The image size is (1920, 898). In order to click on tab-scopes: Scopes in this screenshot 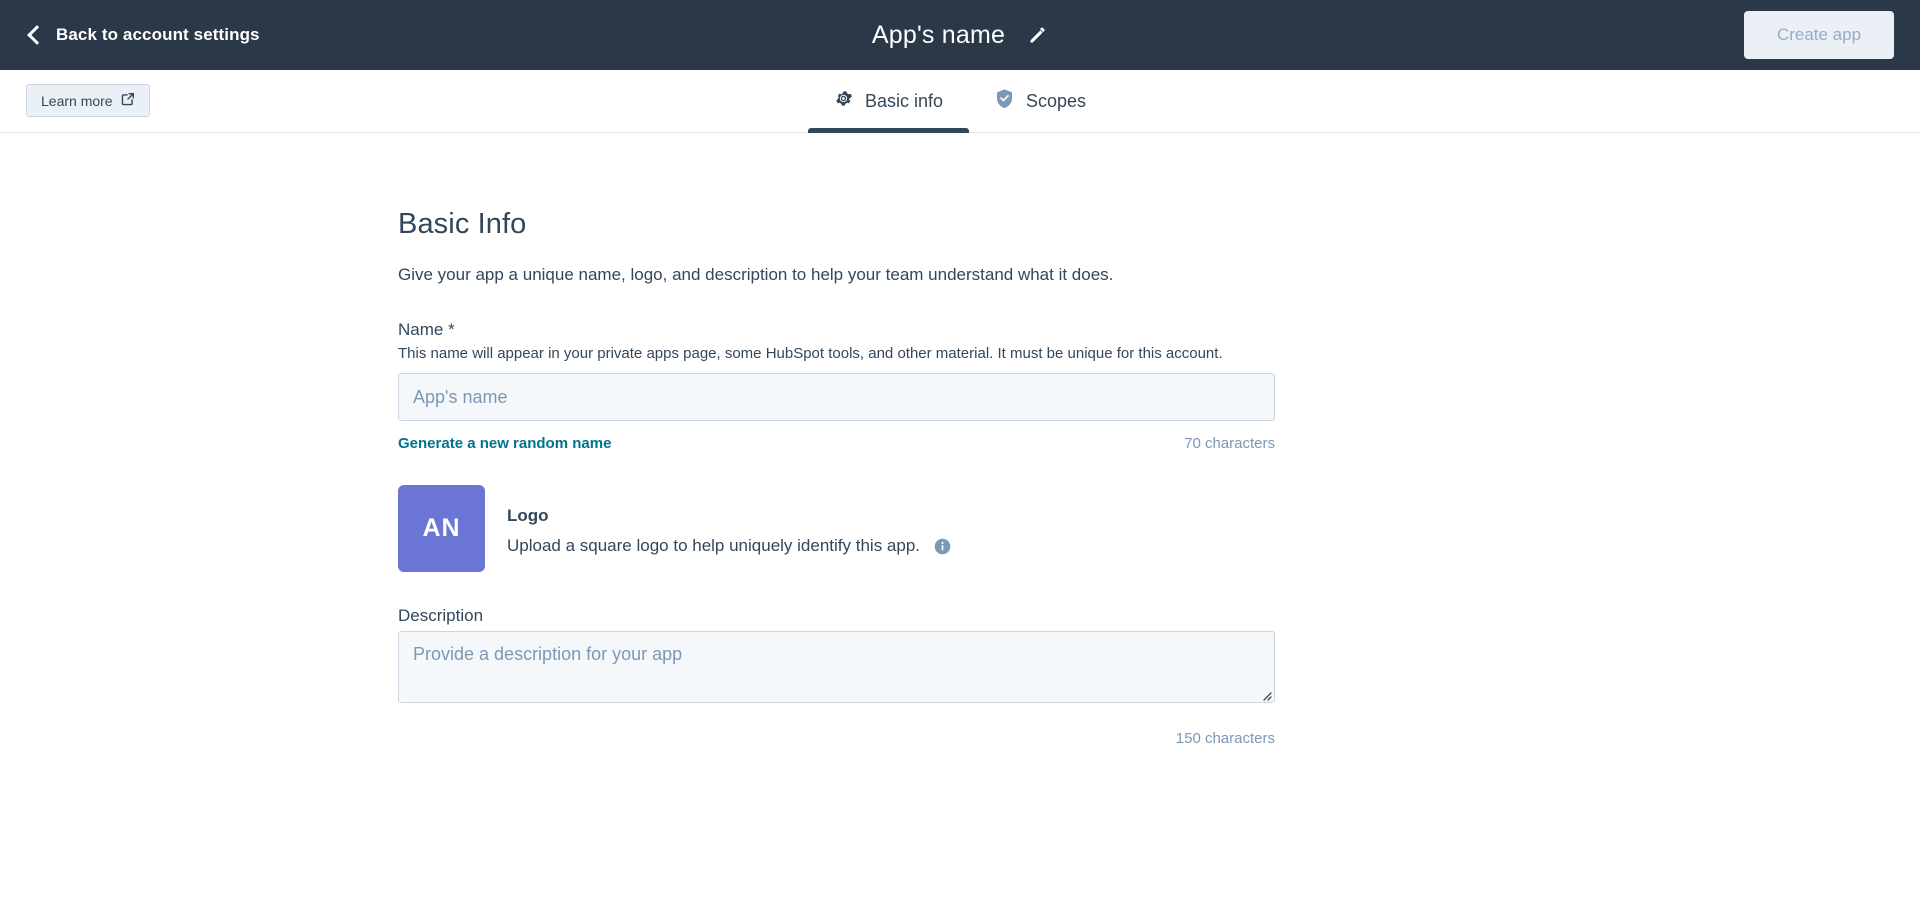, I will do `click(1040, 101)`.